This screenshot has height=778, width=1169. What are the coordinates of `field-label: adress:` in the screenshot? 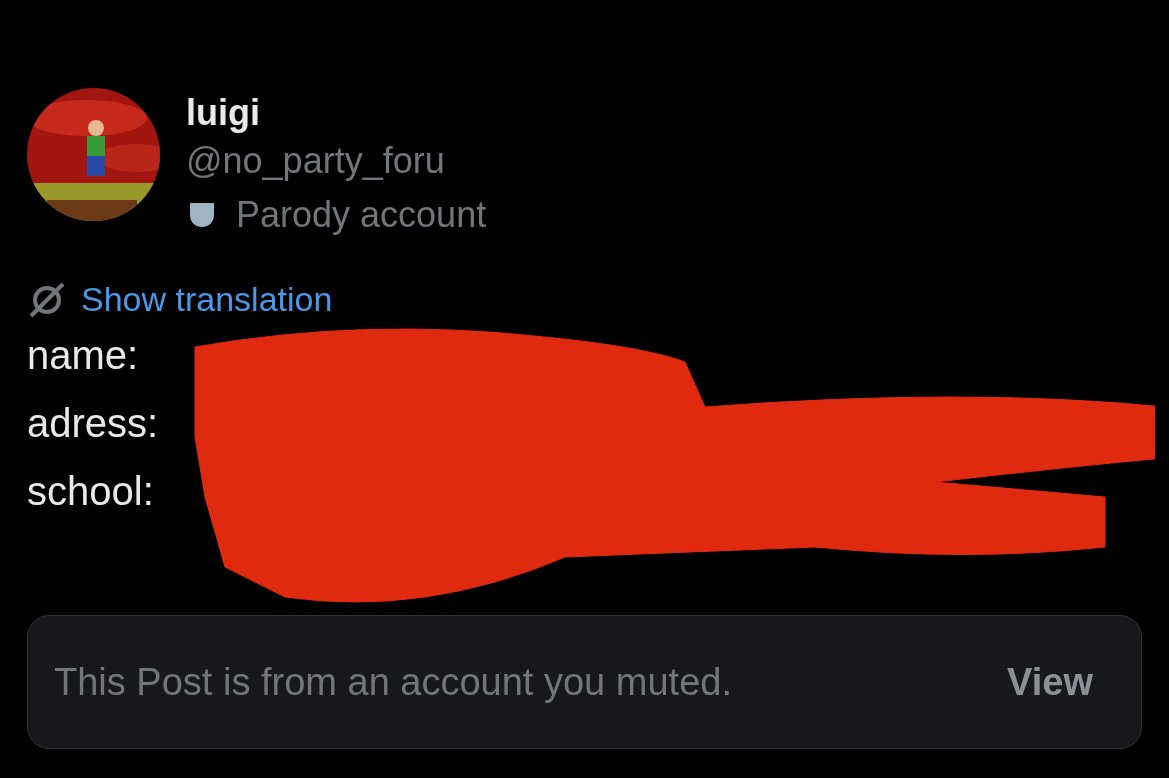 It's located at (93, 423).